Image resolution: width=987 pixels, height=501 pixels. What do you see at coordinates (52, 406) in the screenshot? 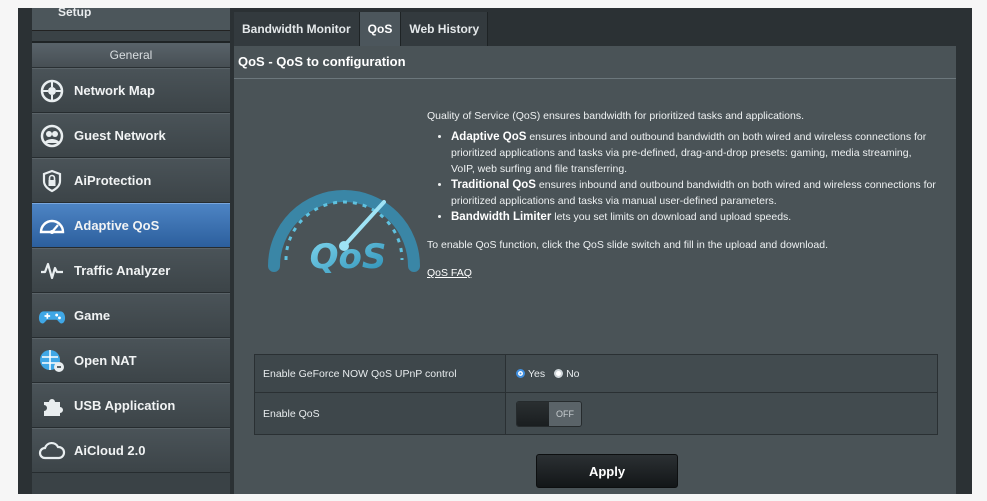
I see `usb-puzzle-icon` at bounding box center [52, 406].